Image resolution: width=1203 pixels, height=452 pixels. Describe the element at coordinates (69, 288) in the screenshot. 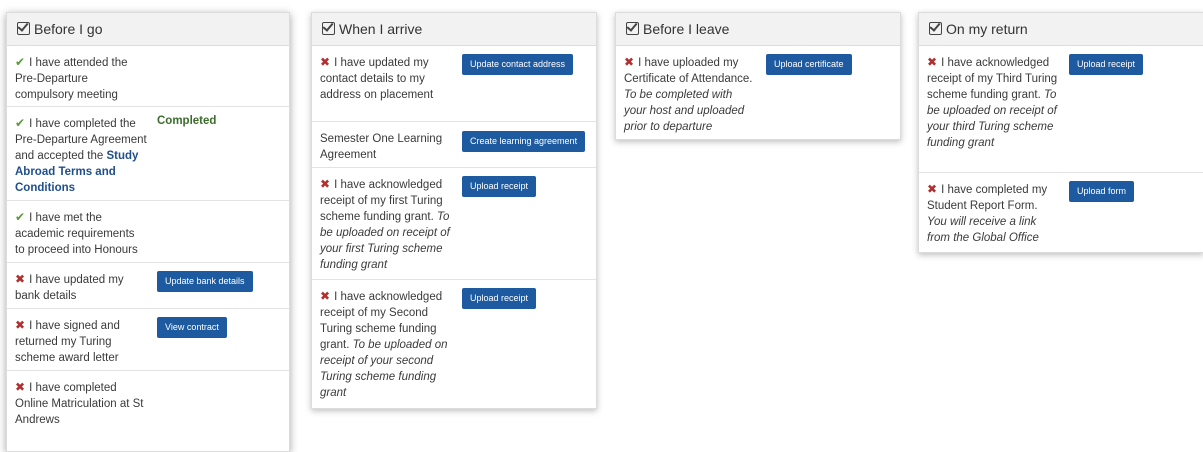

I see `item-text: I have updated my bank details` at that location.